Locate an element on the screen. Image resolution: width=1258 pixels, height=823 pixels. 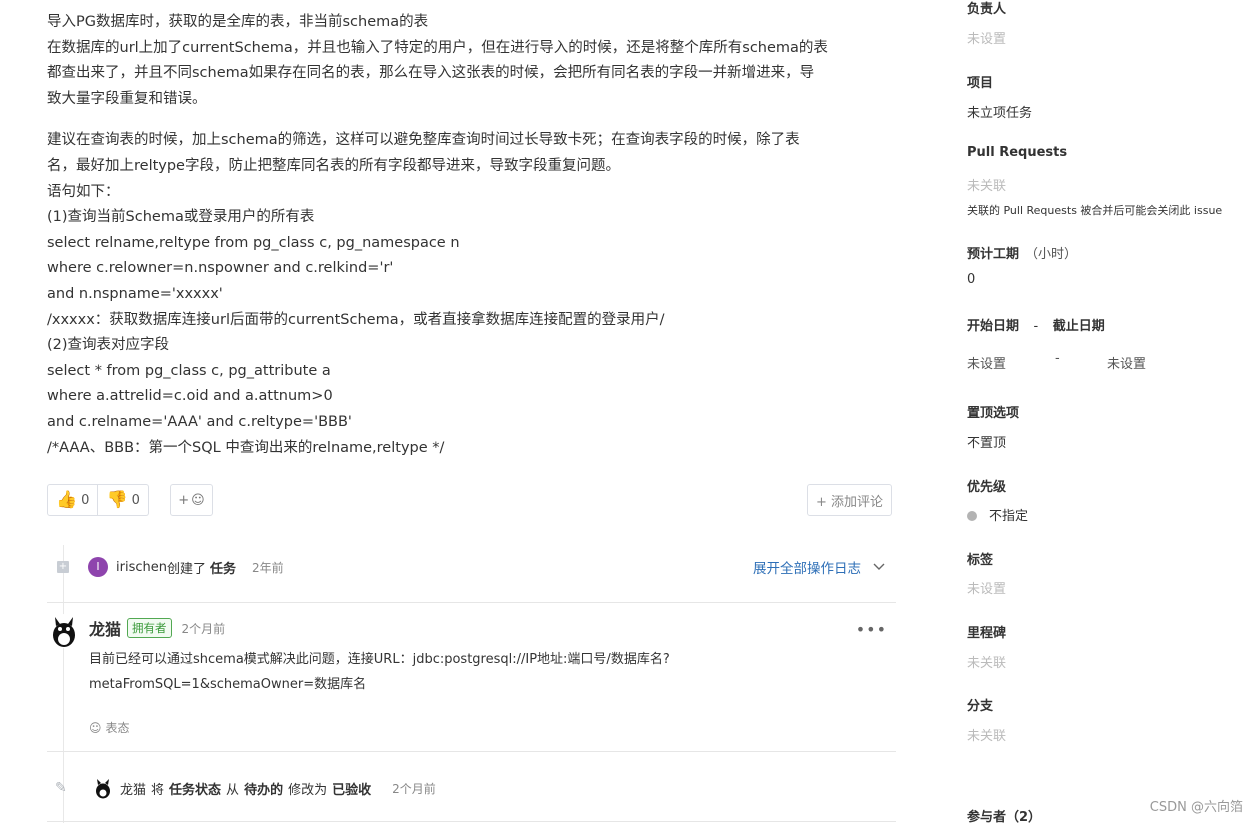
pencil-icon: ✎ is located at coordinates (61, 788).